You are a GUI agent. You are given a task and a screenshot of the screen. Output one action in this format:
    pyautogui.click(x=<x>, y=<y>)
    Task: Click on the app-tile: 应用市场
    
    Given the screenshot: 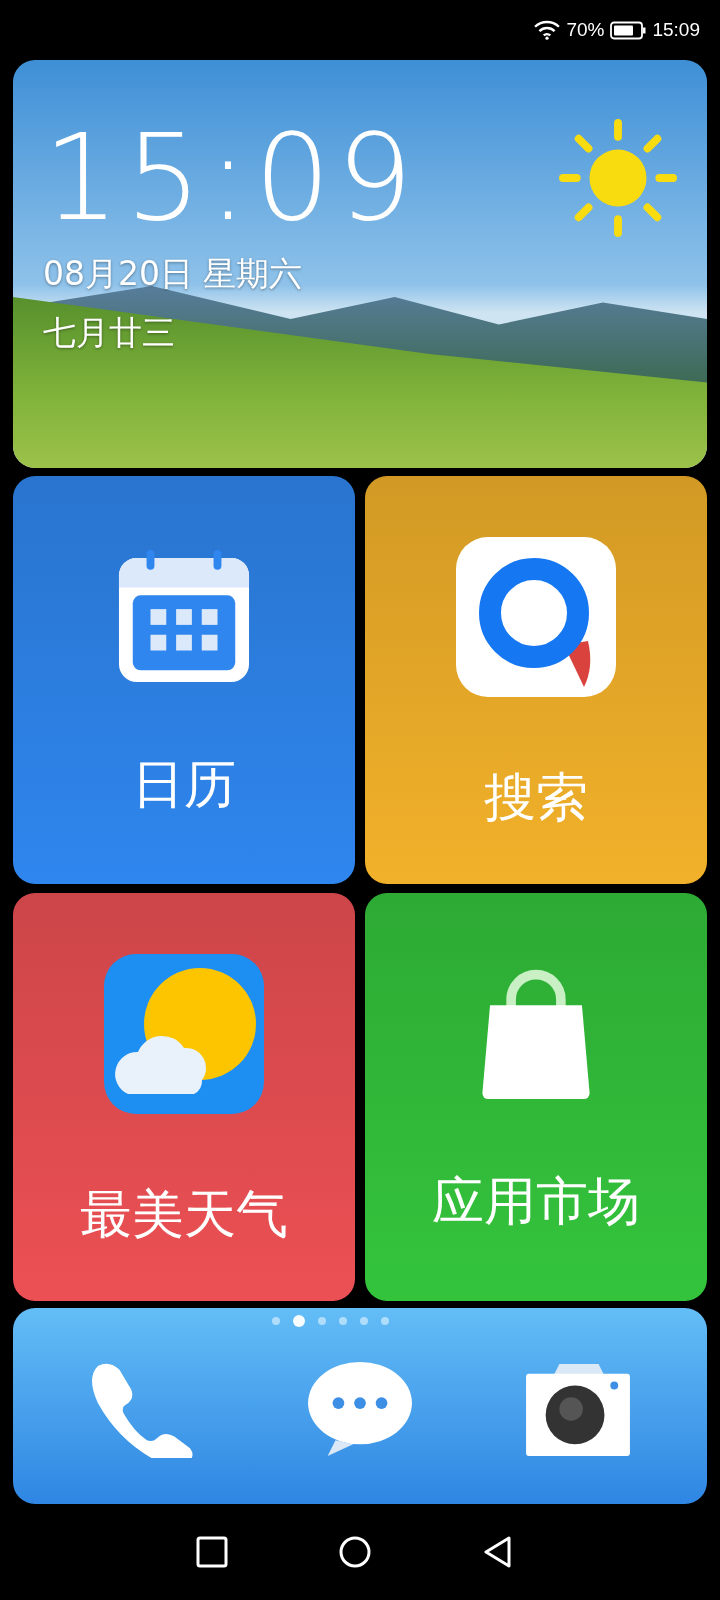 What is the action you would take?
    pyautogui.click(x=536, y=1097)
    